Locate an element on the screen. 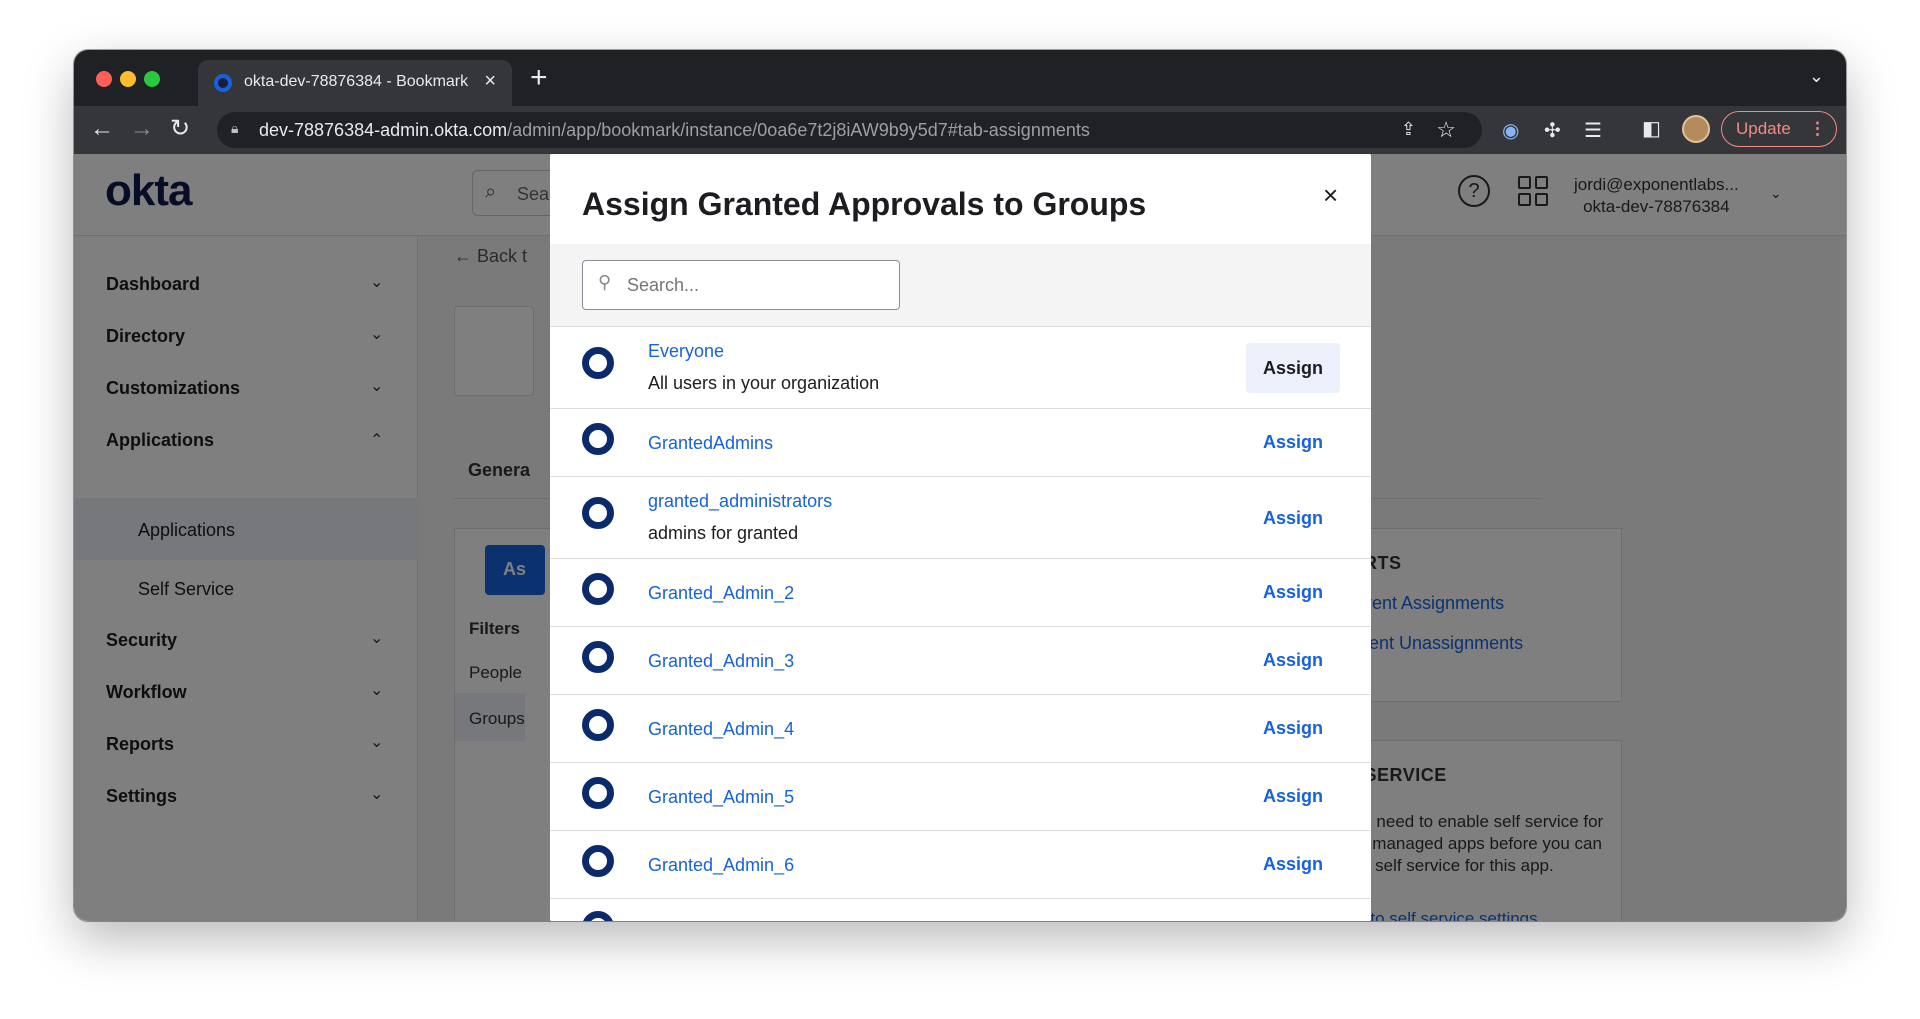 This screenshot has width=1920, height=1019. forward-arrow-icon: → is located at coordinates (142, 129).